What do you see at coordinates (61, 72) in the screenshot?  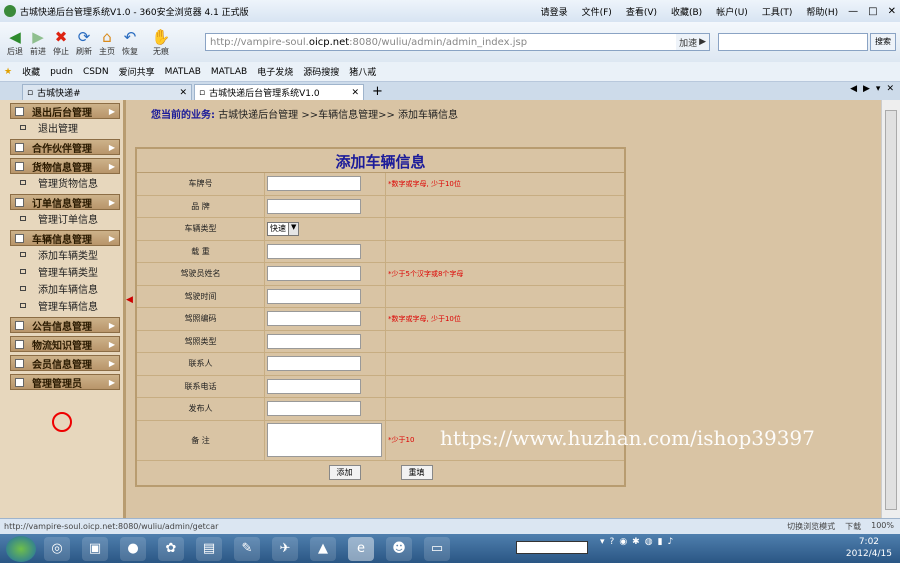 I see `fav-item: pudn` at bounding box center [61, 72].